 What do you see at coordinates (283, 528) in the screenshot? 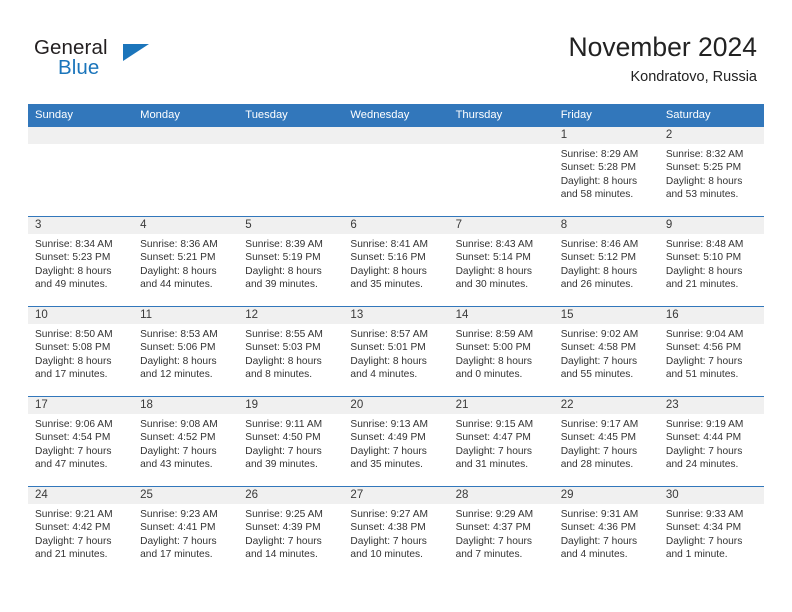
I see `sunset-time: Sunset: 4:39 PM` at bounding box center [283, 528].